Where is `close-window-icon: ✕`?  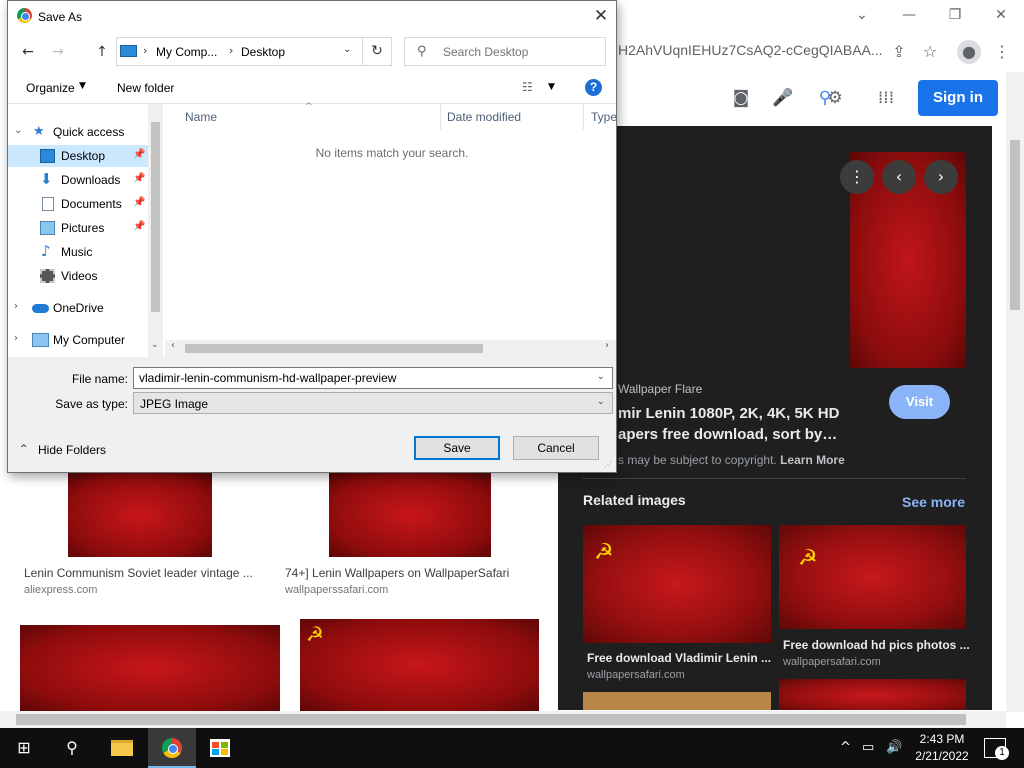
close-window-icon: ✕ is located at coordinates (1001, 15).